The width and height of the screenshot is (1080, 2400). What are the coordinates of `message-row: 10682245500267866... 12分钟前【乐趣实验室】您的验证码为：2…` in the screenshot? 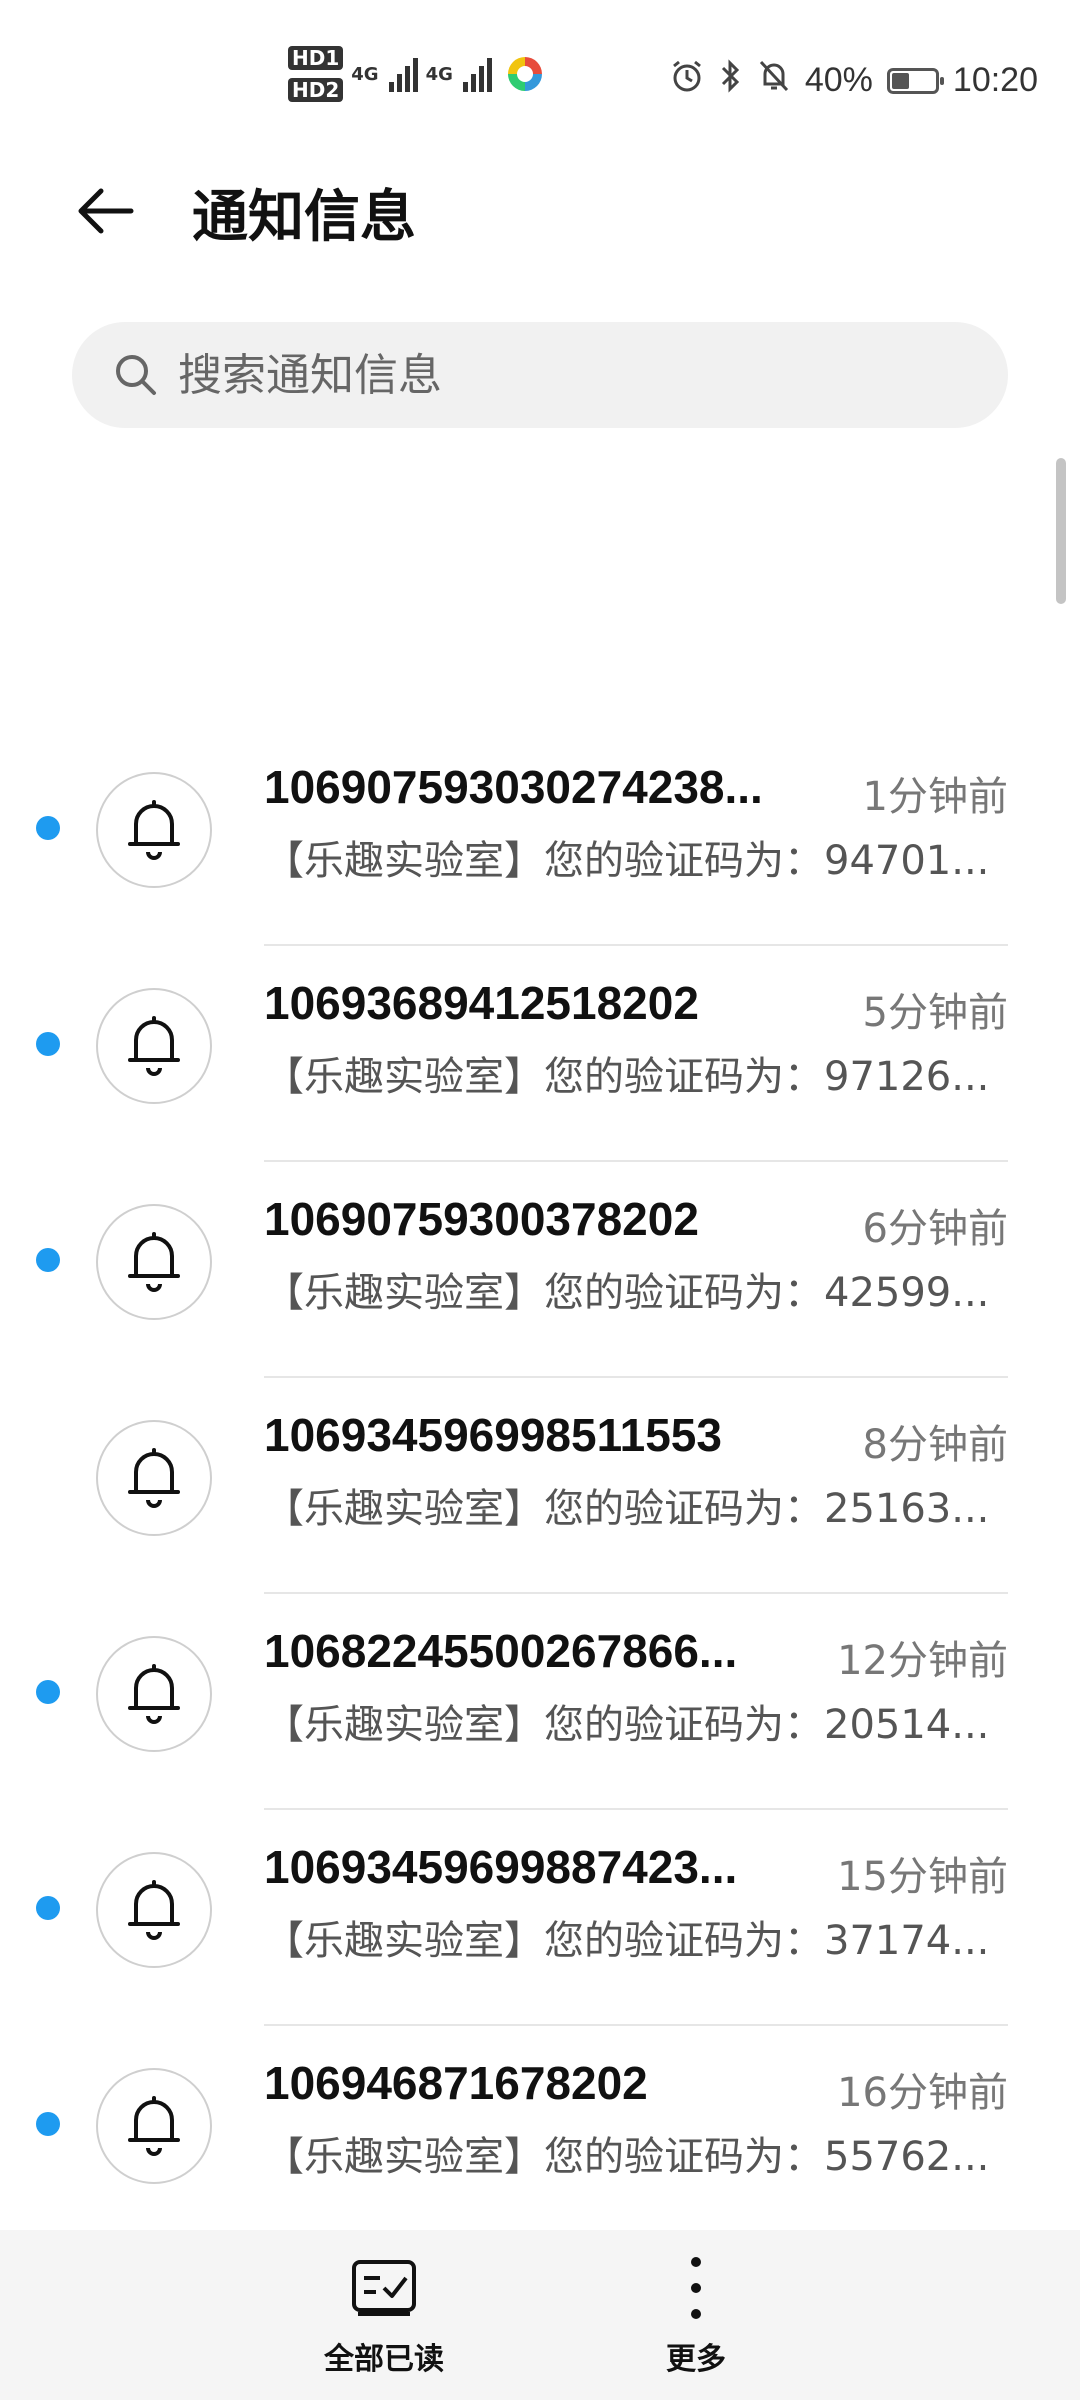 It's located at (540, 1702).